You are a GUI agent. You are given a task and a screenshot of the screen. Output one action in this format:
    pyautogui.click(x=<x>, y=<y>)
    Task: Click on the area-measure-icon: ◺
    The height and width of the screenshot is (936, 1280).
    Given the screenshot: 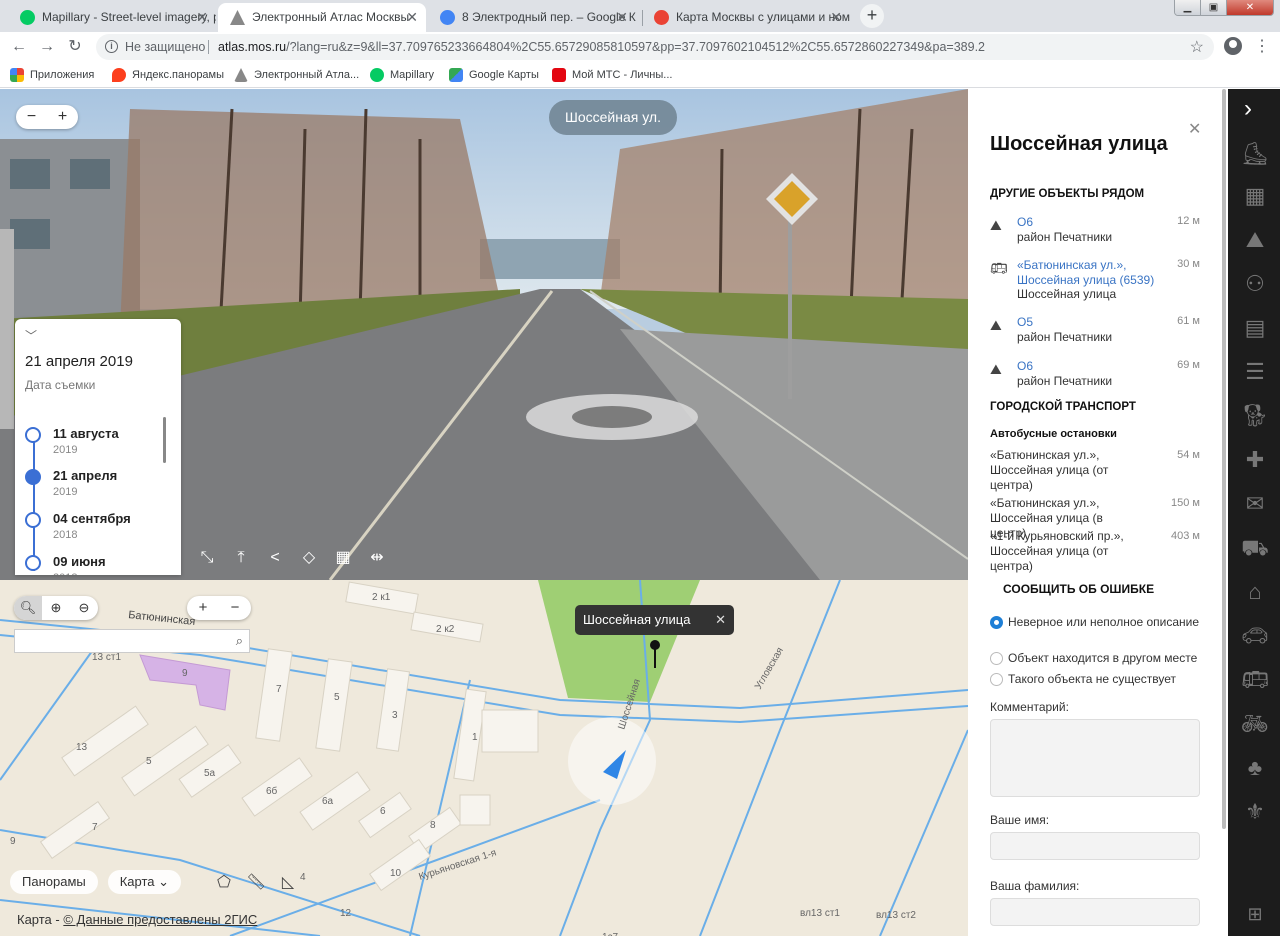 What is the action you would take?
    pyautogui.click(x=288, y=882)
    